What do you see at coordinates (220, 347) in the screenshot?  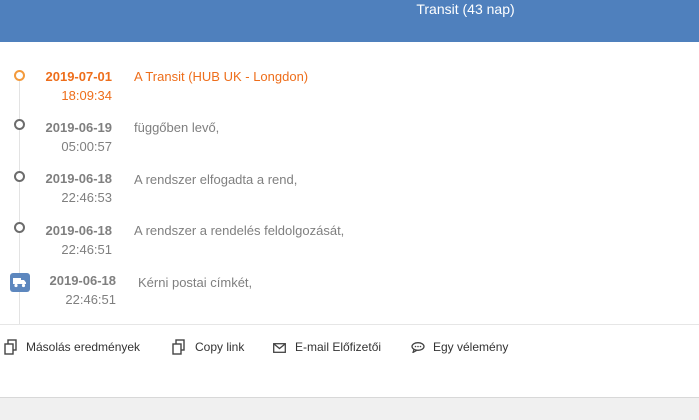 I see `copy-link-label: Copy link` at bounding box center [220, 347].